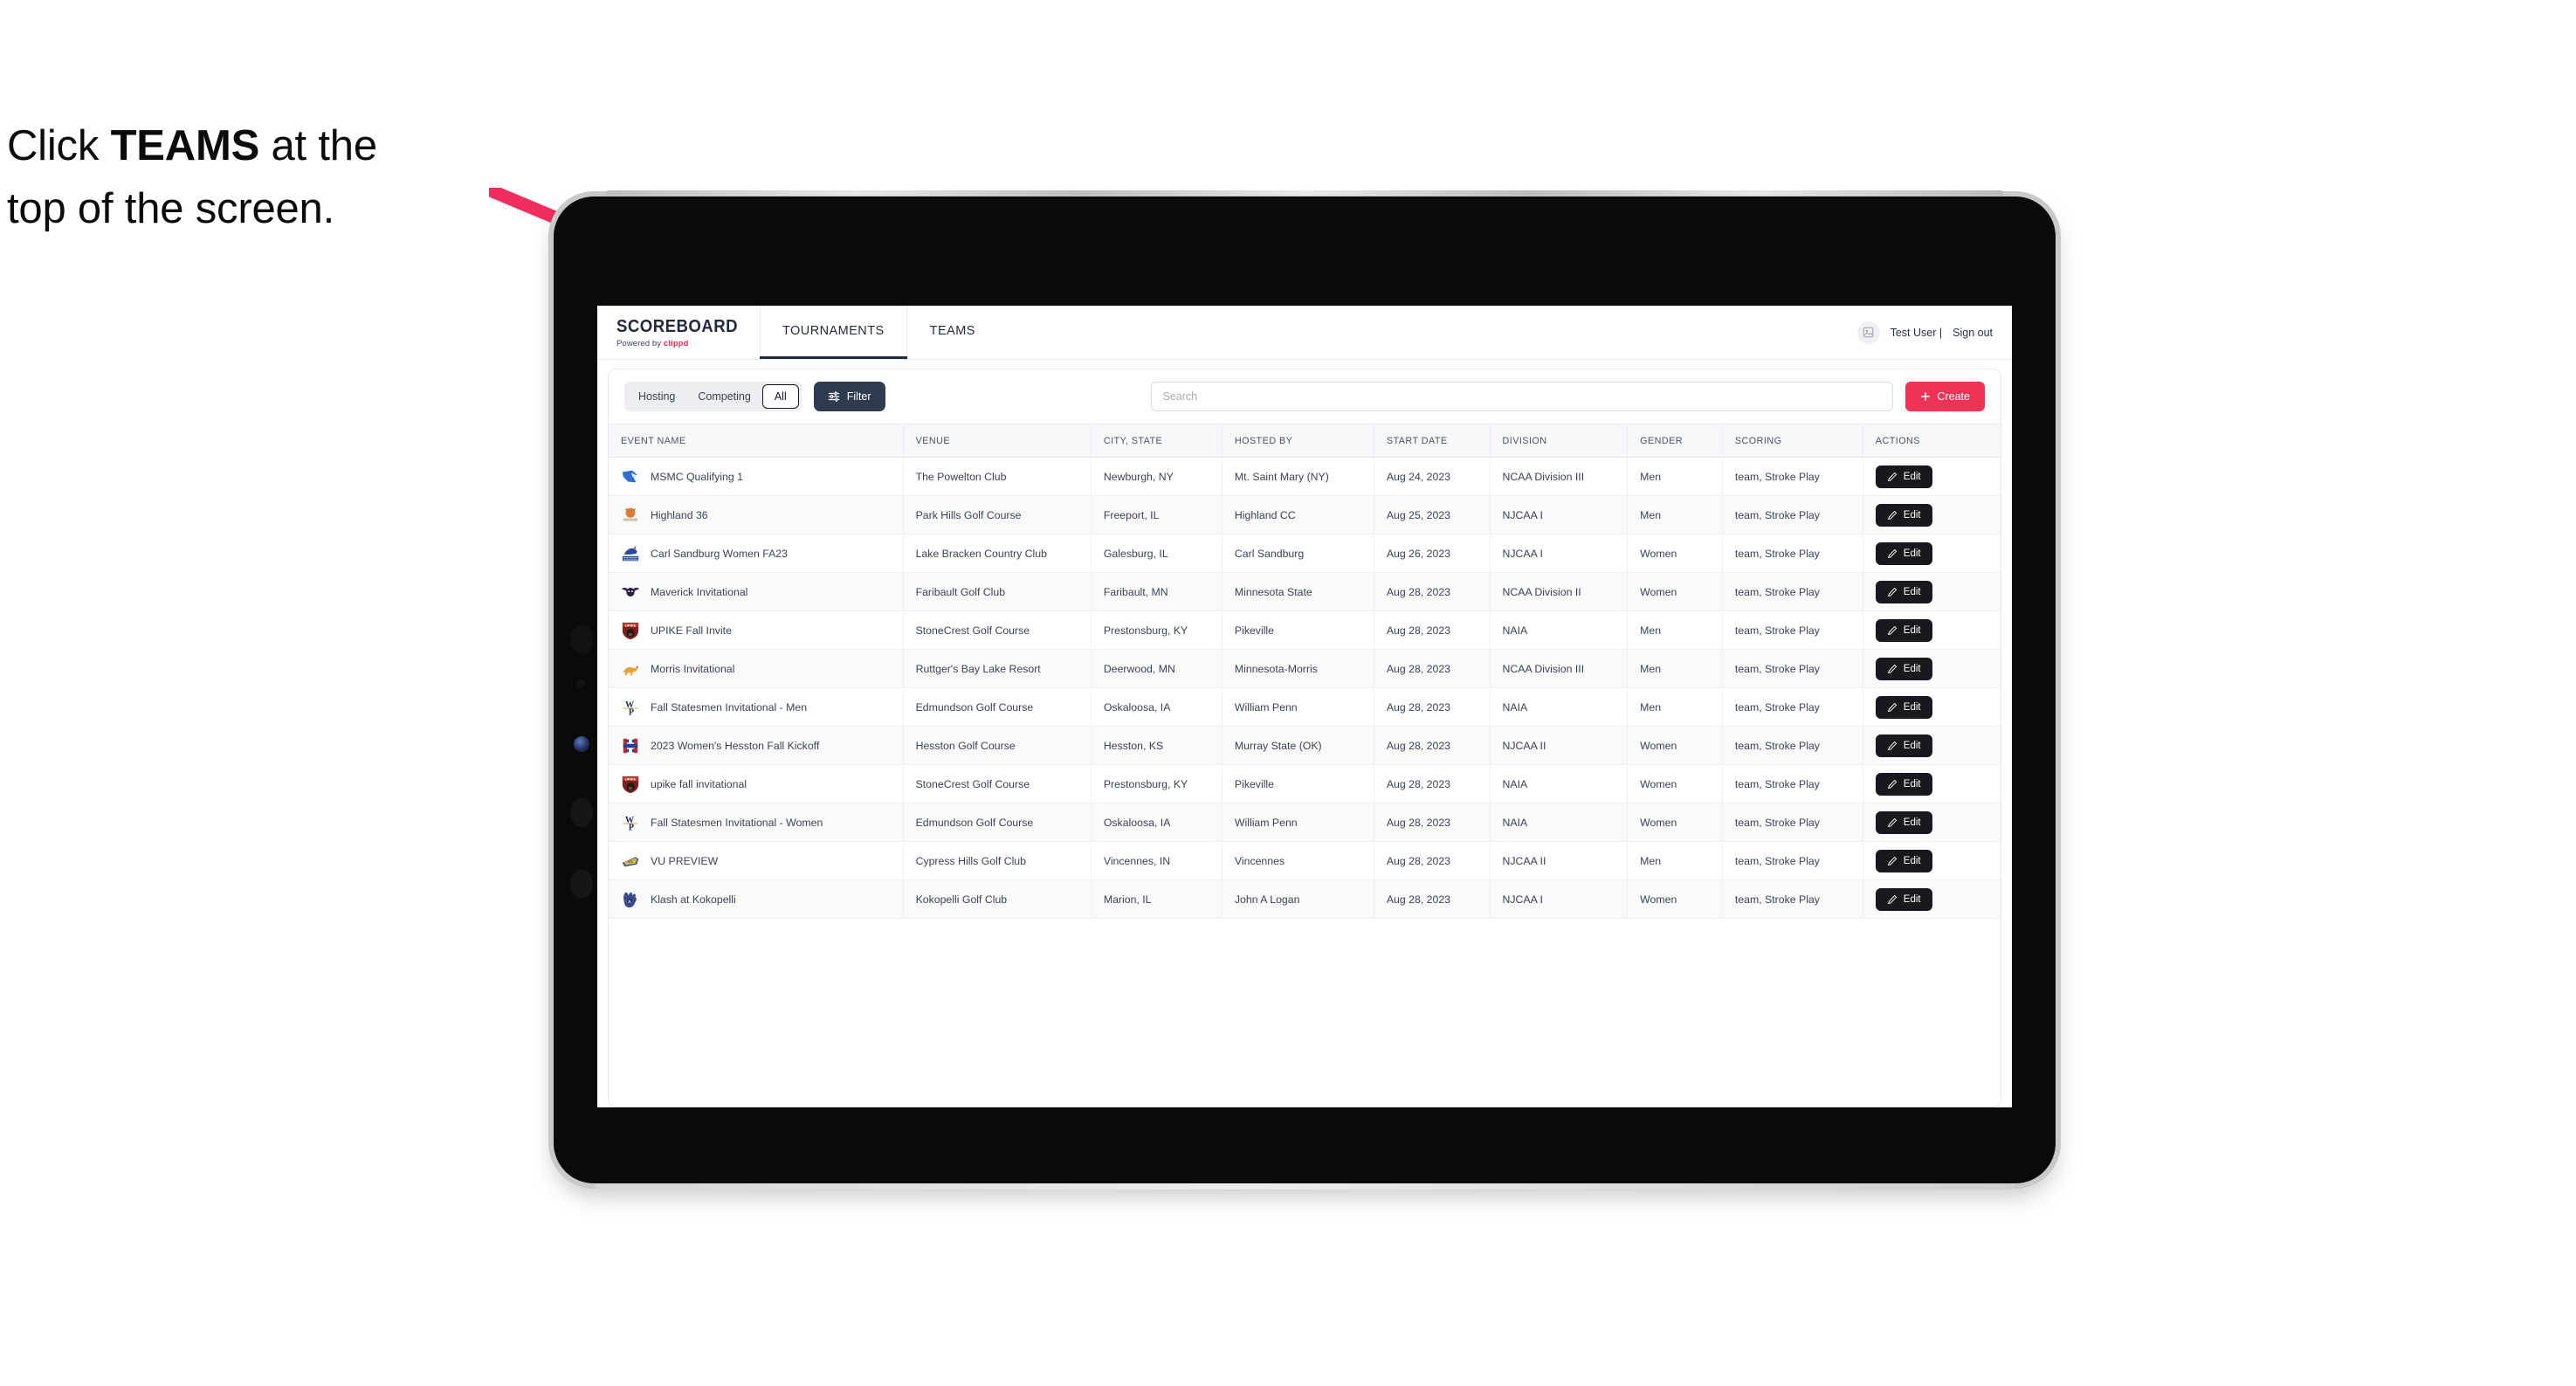 Image resolution: width=2576 pixels, height=1386 pixels. What do you see at coordinates (1157, 441) in the screenshot?
I see `column-header-city-state: CITY, STATE` at bounding box center [1157, 441].